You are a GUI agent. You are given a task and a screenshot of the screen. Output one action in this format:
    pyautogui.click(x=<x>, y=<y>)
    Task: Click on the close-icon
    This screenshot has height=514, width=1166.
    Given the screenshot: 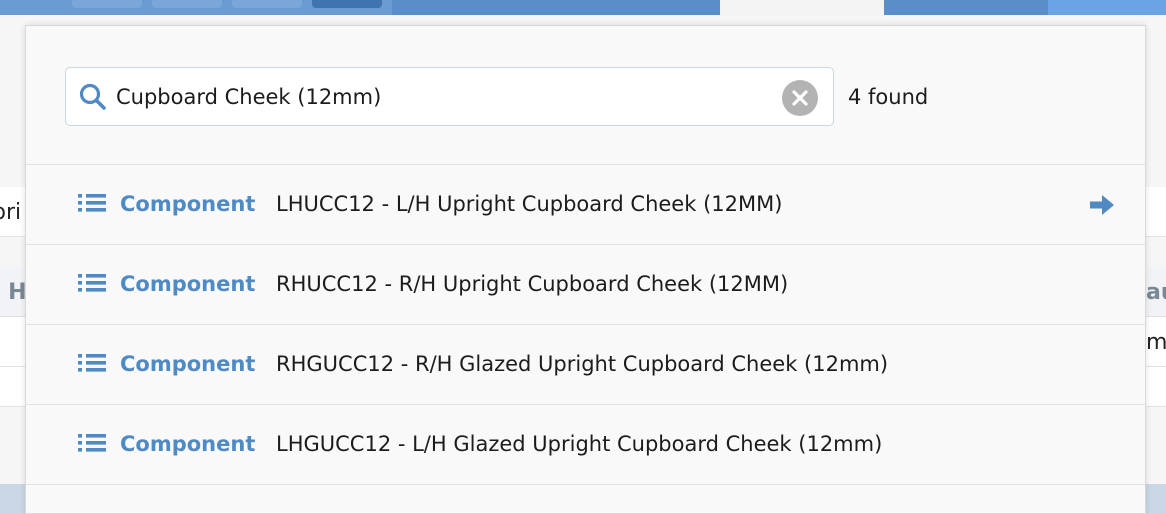 What is the action you would take?
    pyautogui.click(x=800, y=98)
    